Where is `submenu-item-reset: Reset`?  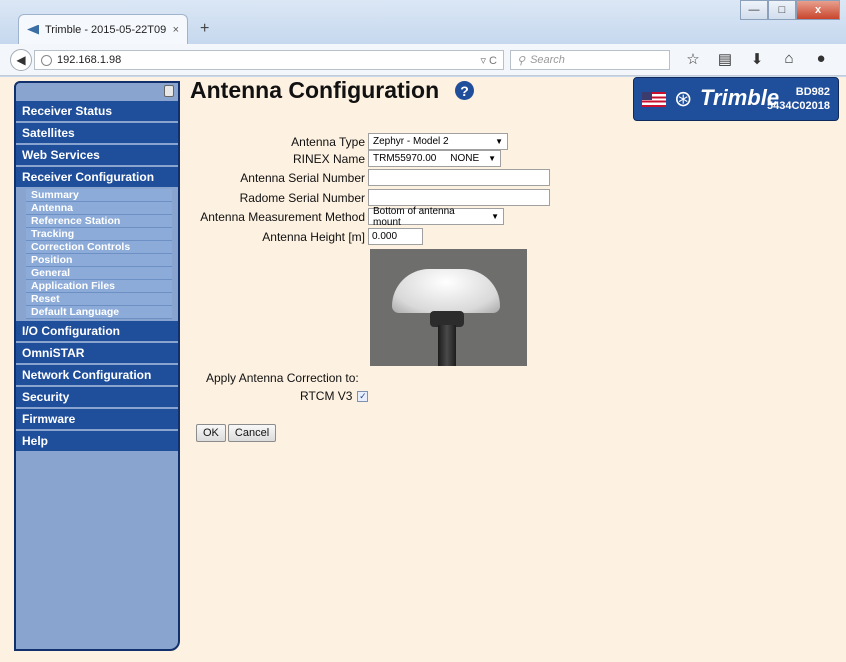 submenu-item-reset: Reset is located at coordinates (99, 299).